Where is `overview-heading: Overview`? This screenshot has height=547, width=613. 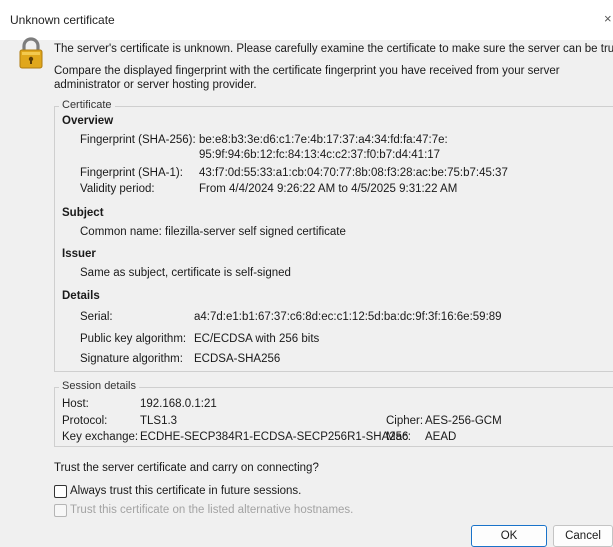
overview-heading: Overview is located at coordinates (88, 121).